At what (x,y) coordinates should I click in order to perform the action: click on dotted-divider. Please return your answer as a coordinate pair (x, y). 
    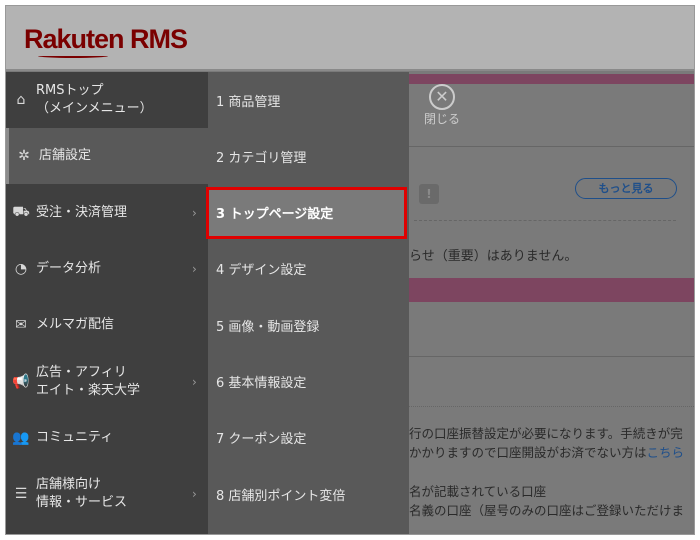
    Looking at the image, I should click on (551, 406).